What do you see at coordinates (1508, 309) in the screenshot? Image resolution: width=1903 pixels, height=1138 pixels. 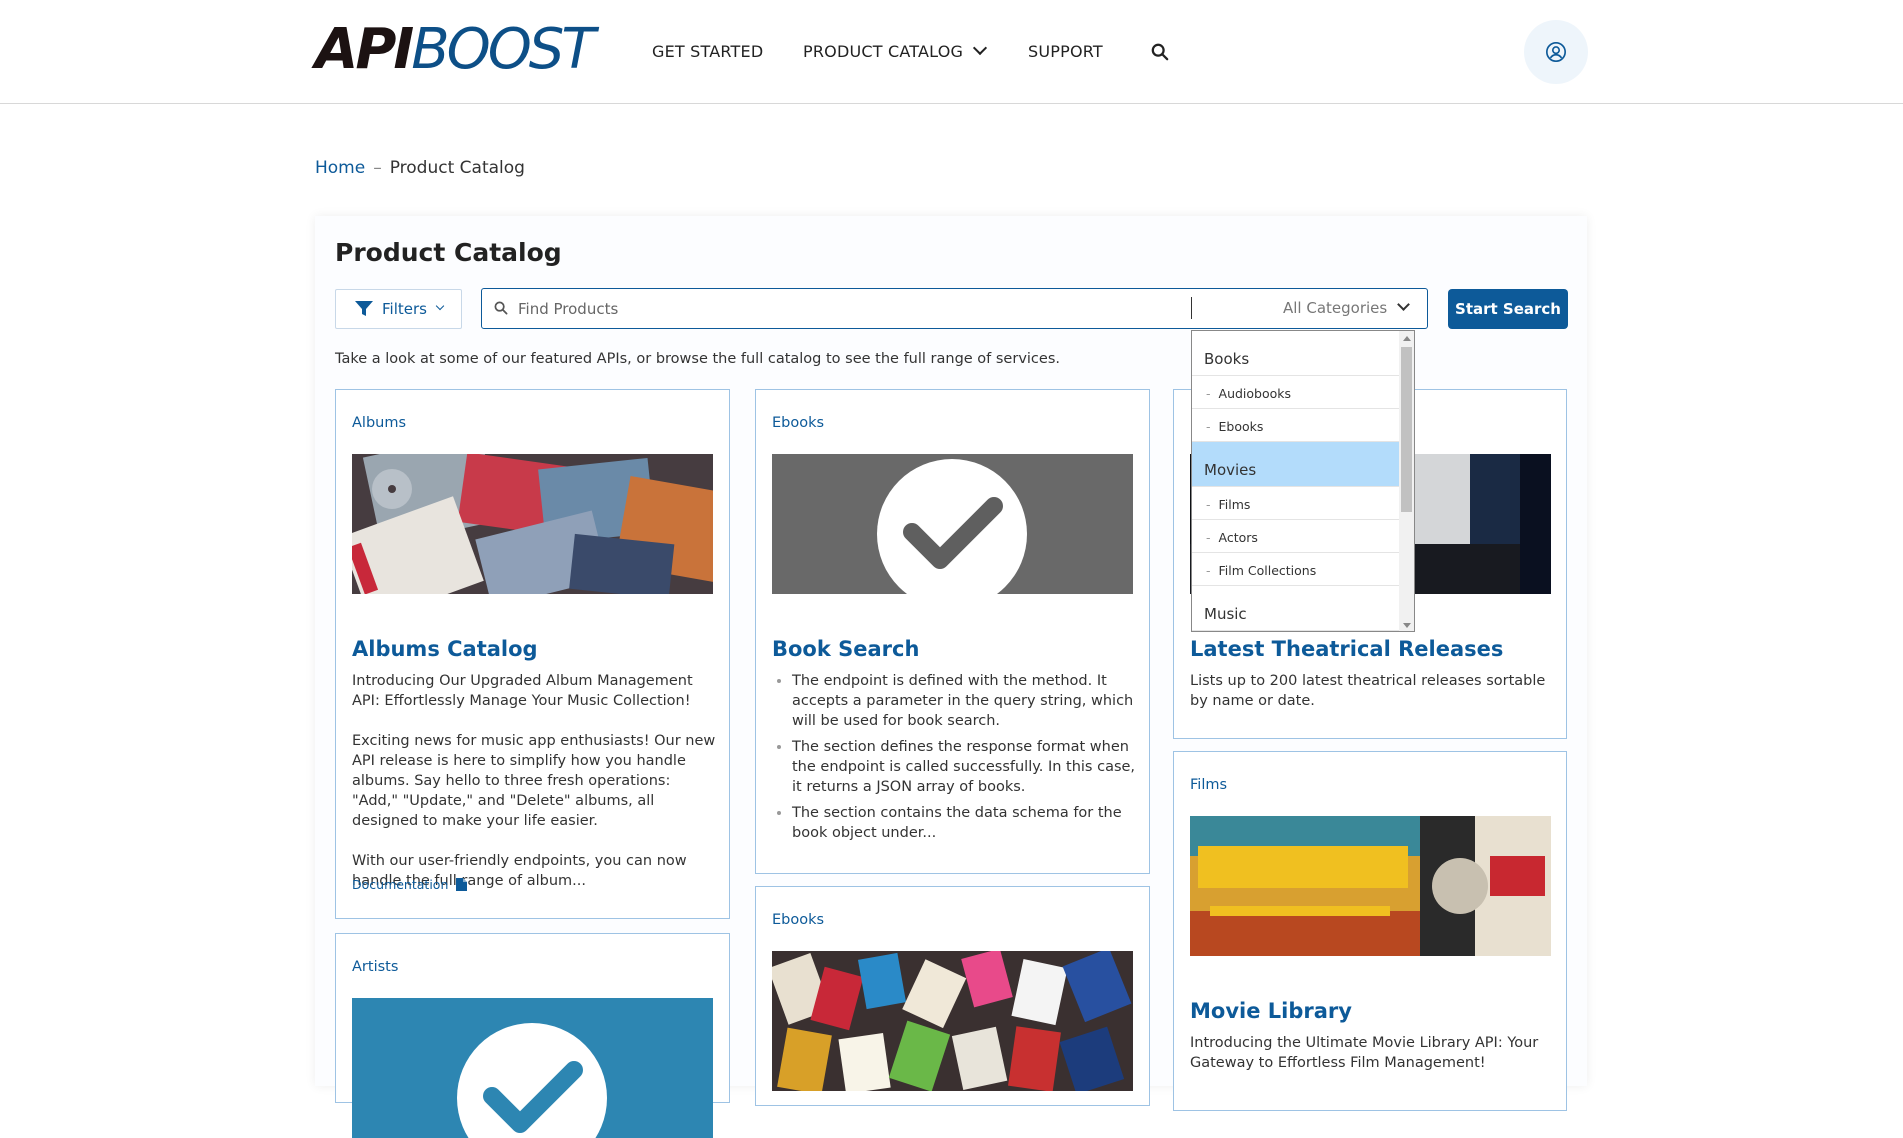 I see `start-search-button: Start Search` at bounding box center [1508, 309].